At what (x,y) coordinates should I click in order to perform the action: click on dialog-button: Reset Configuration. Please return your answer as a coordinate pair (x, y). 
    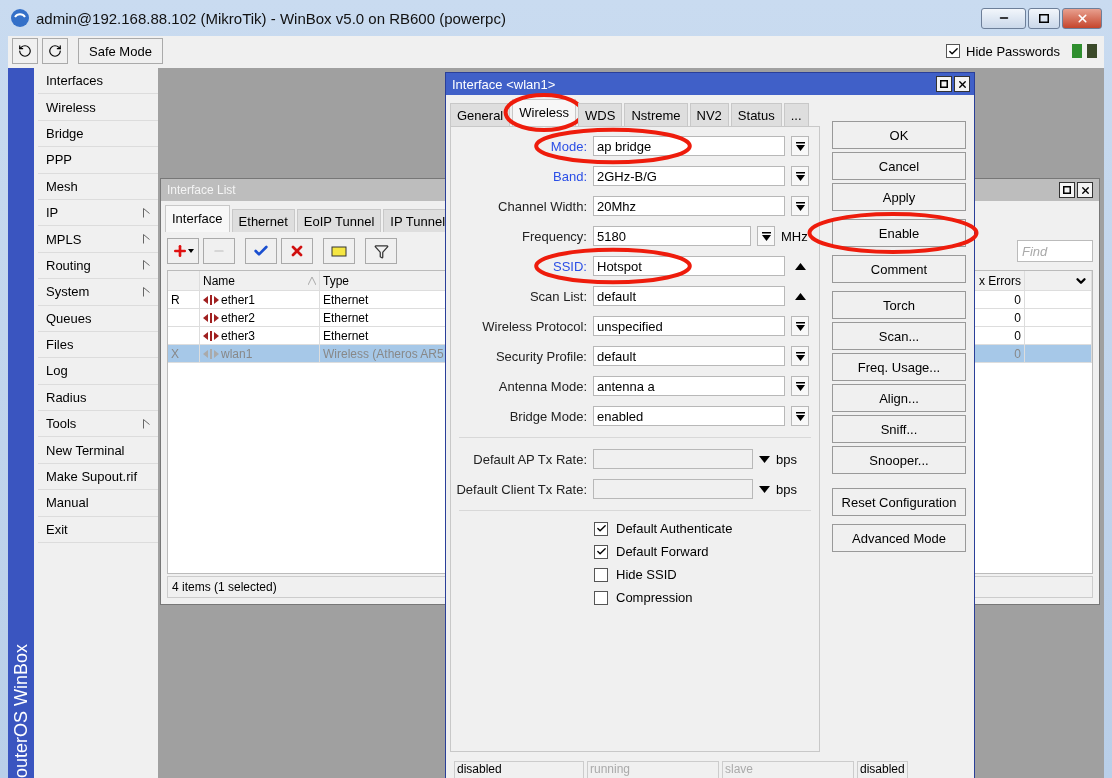
    Looking at the image, I should click on (899, 502).